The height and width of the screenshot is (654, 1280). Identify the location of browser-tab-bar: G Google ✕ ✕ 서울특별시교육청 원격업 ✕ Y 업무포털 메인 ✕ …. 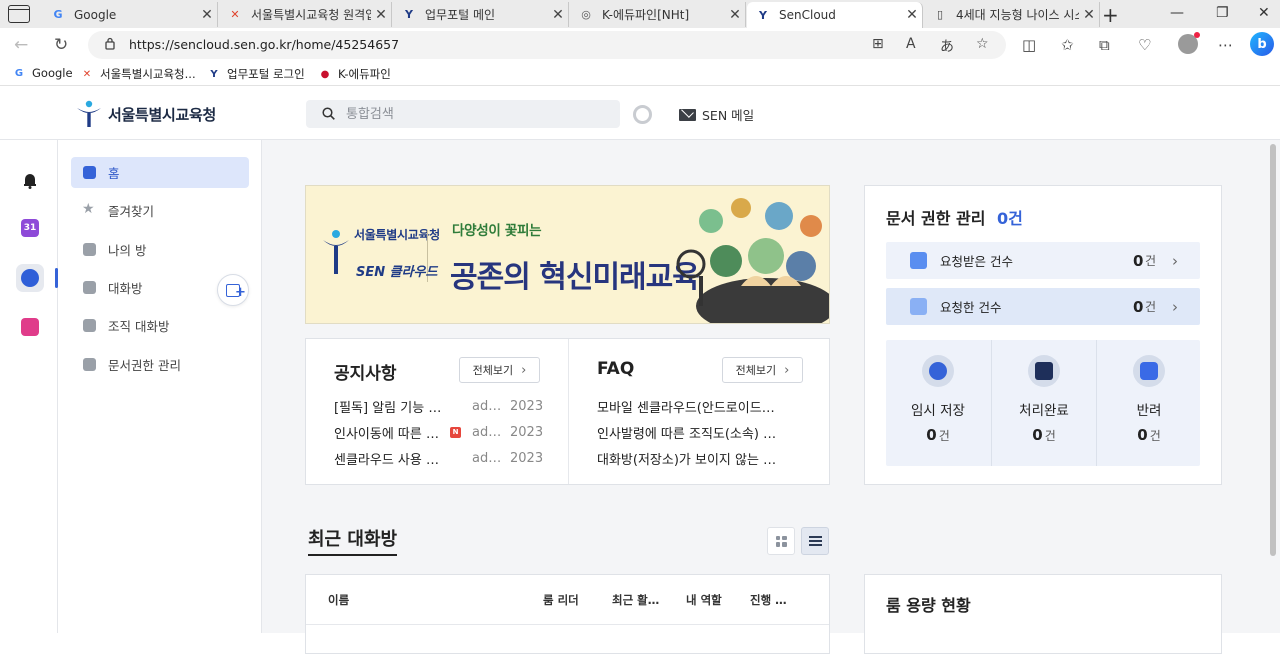
(640, 14).